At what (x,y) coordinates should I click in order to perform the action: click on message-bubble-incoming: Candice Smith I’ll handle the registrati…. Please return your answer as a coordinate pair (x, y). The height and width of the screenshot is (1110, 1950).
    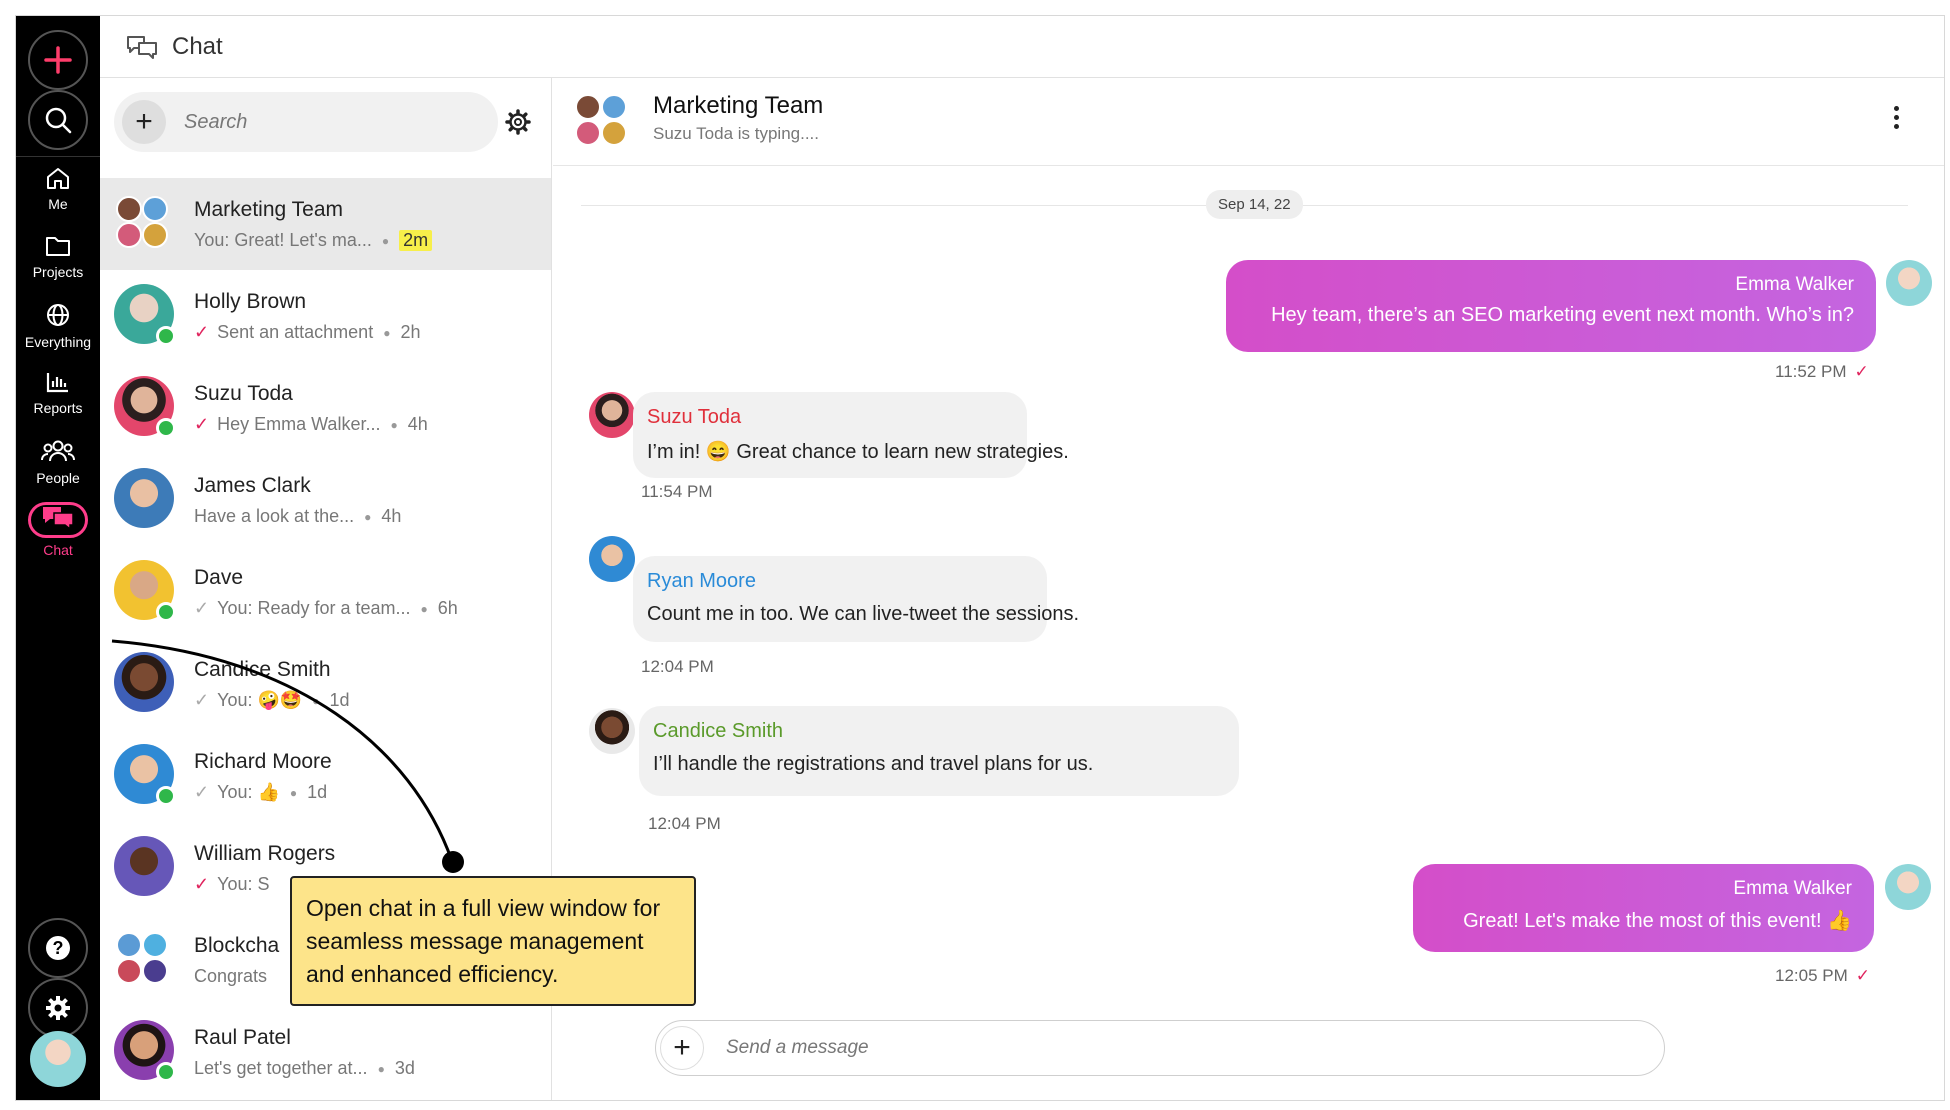
    Looking at the image, I should click on (939, 751).